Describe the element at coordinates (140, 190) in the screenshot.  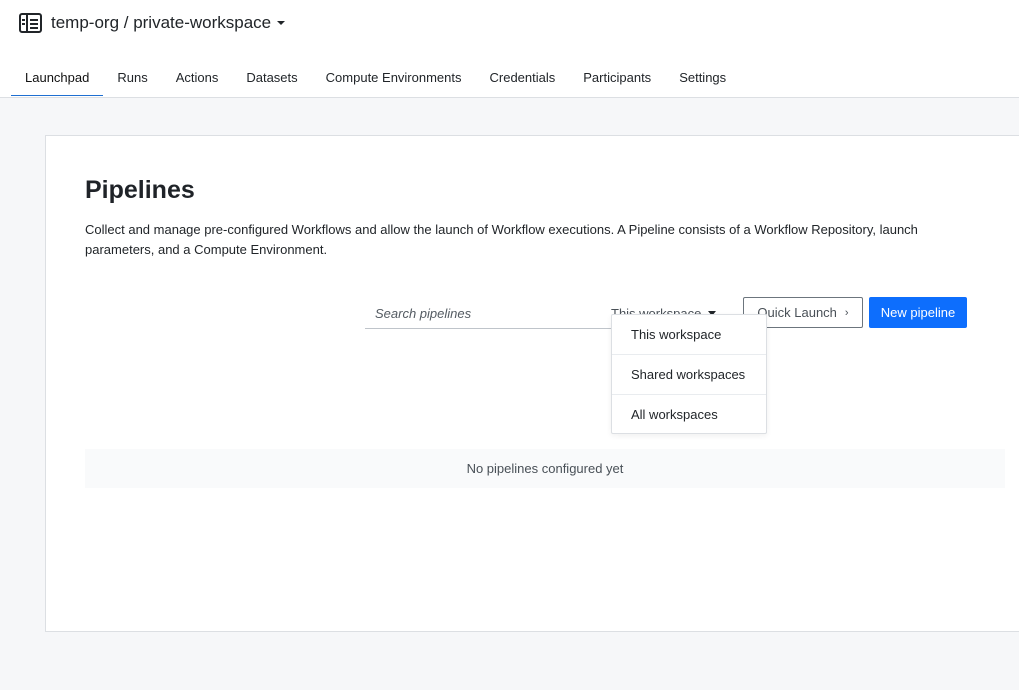
I see `page-title: Pipelines` at that location.